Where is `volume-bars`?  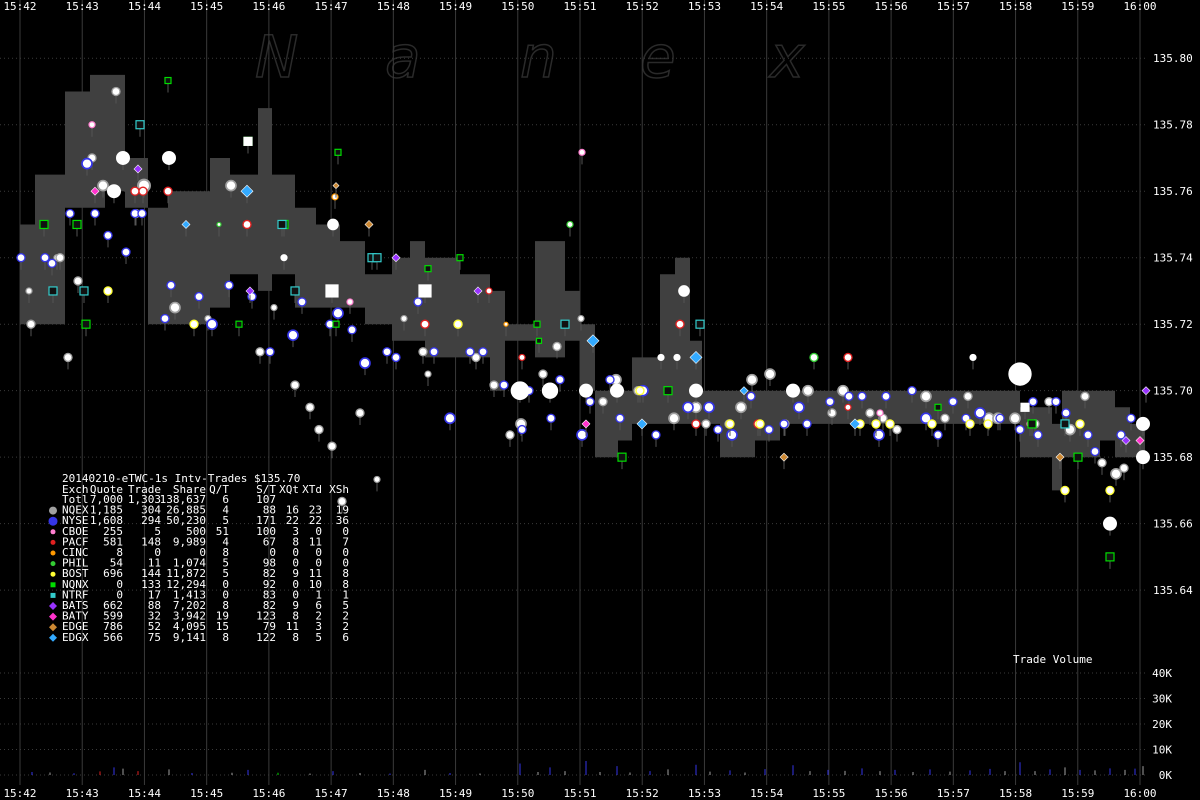 volume-bars is located at coordinates (587, 767).